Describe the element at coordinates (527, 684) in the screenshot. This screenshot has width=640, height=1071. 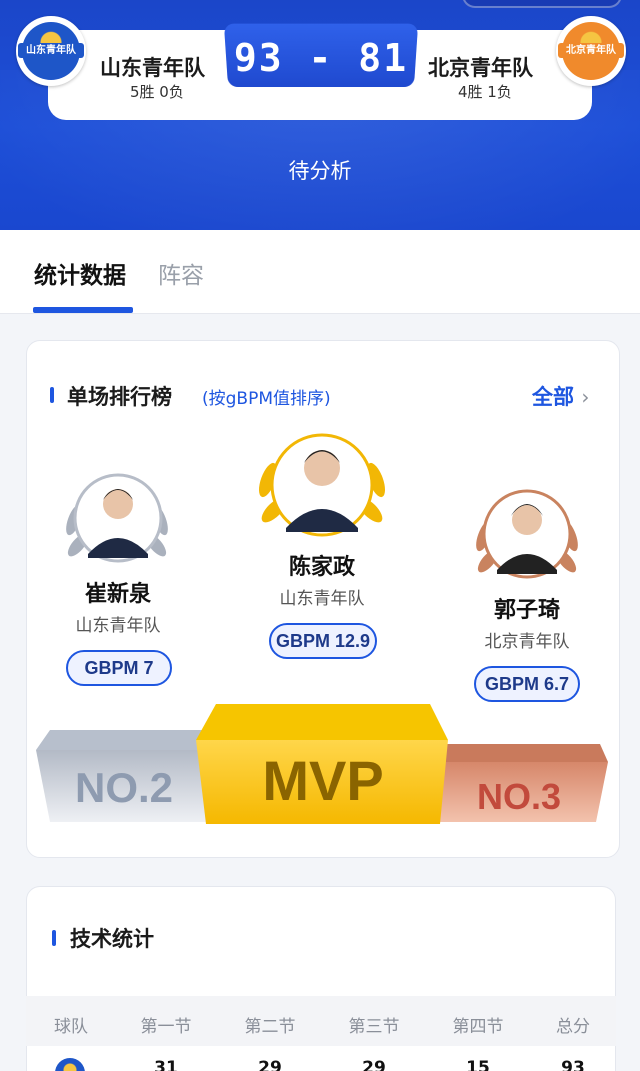
I see `gbpm-badge-3: GBPM 6.7` at that location.